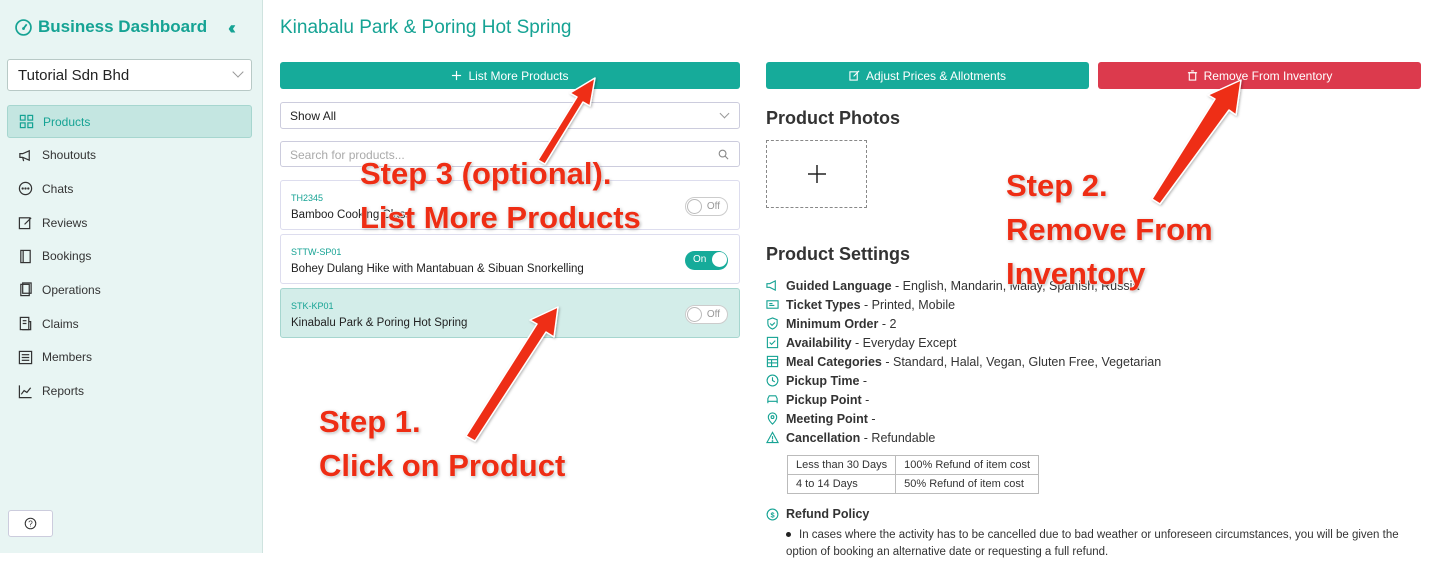 This screenshot has height=561, width=1435. I want to click on shield-icon, so click(772, 323).